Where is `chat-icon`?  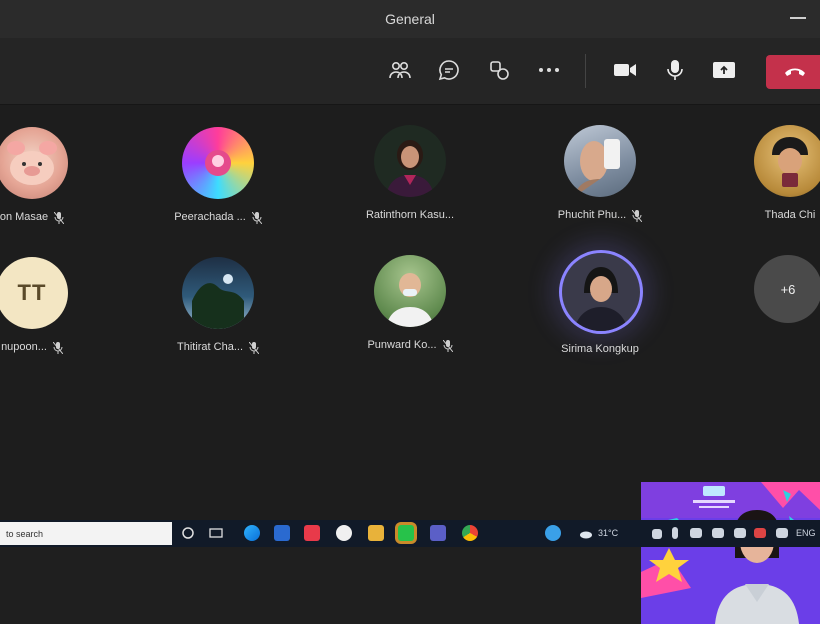
chat-icon is located at coordinates (449, 70).